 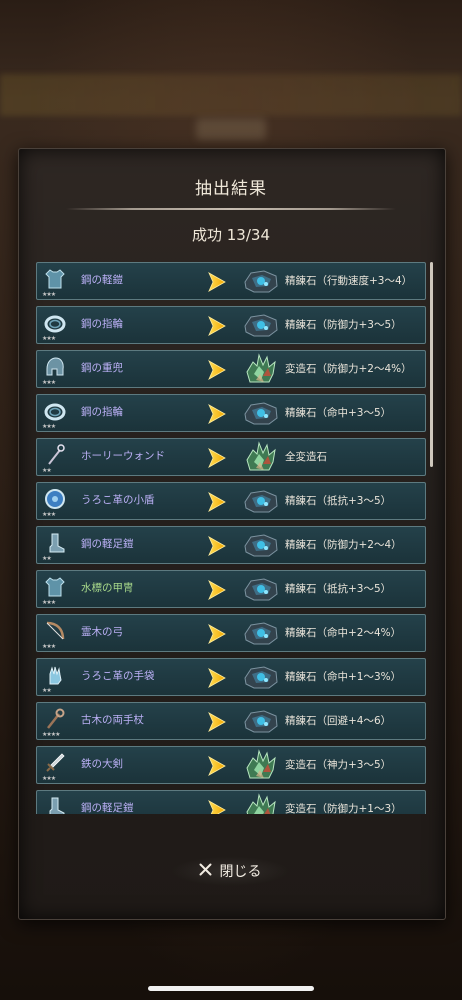 I want to click on result-row: ★★★★ 古木の両手杖 精錬石（回避+4～6）, so click(x=231, y=721).